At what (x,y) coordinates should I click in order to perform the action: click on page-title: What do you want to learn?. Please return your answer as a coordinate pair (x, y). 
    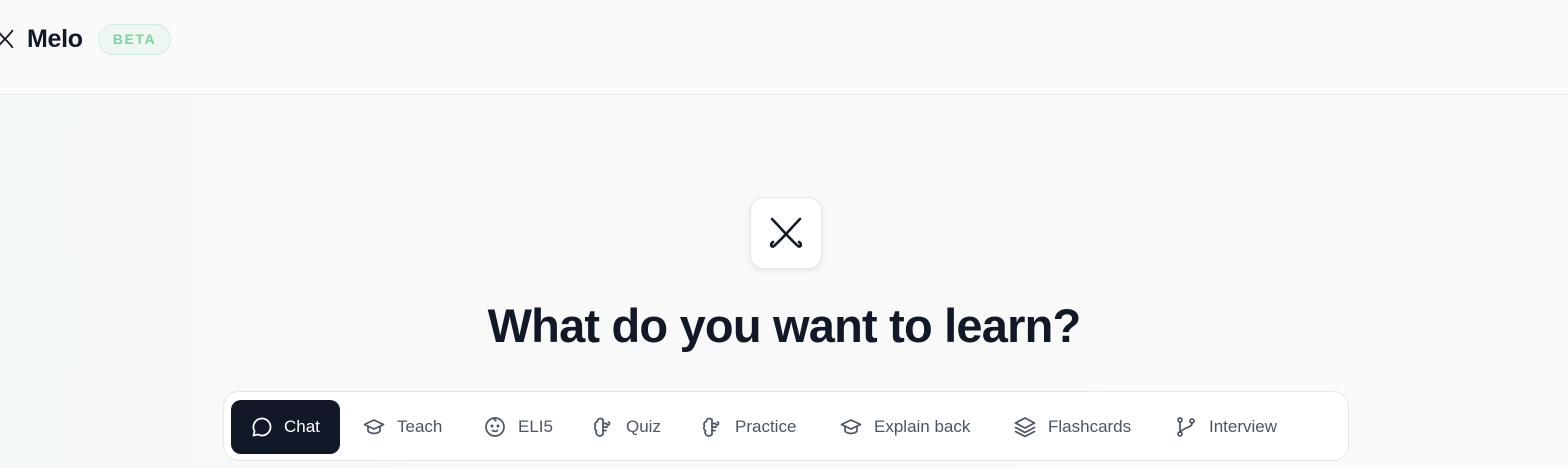
    Looking at the image, I should click on (784, 325).